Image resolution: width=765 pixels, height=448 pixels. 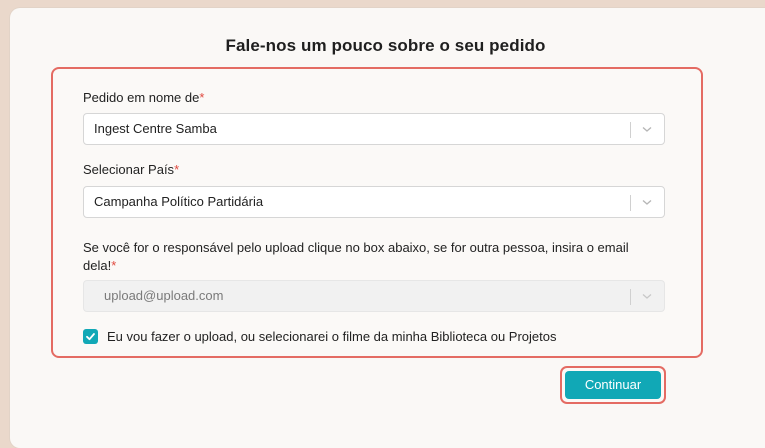 I want to click on email-select: upload@upload.com, so click(x=374, y=296).